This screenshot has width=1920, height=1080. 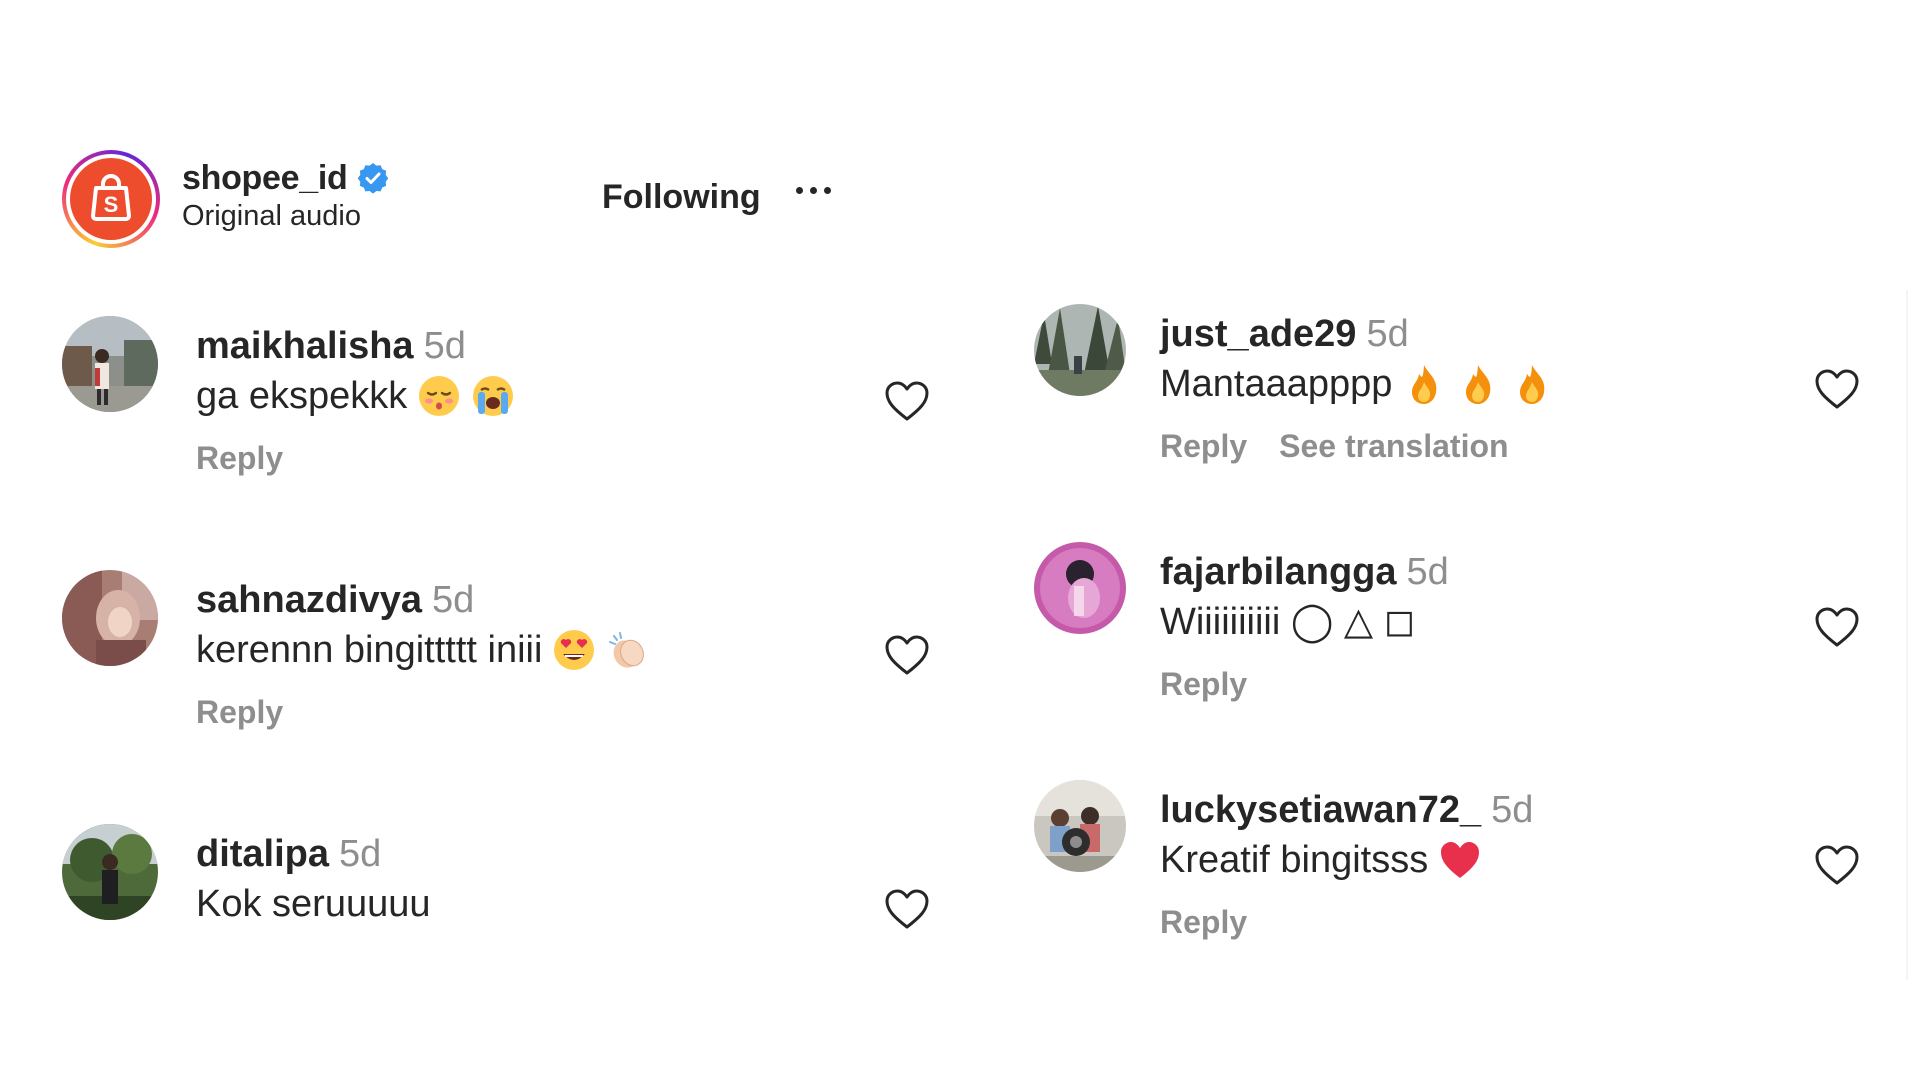 I want to click on comment-username: just_ade29, so click(x=1258, y=334).